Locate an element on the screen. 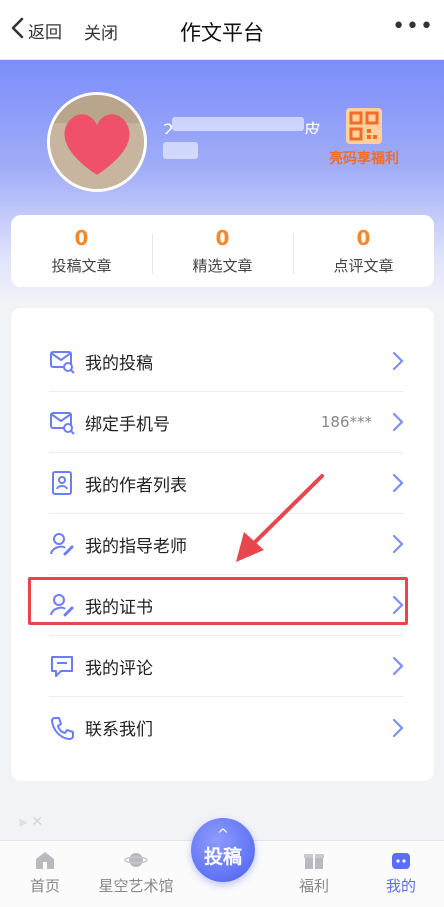  menu-item-label: 我的投稿 is located at coordinates (119, 363).